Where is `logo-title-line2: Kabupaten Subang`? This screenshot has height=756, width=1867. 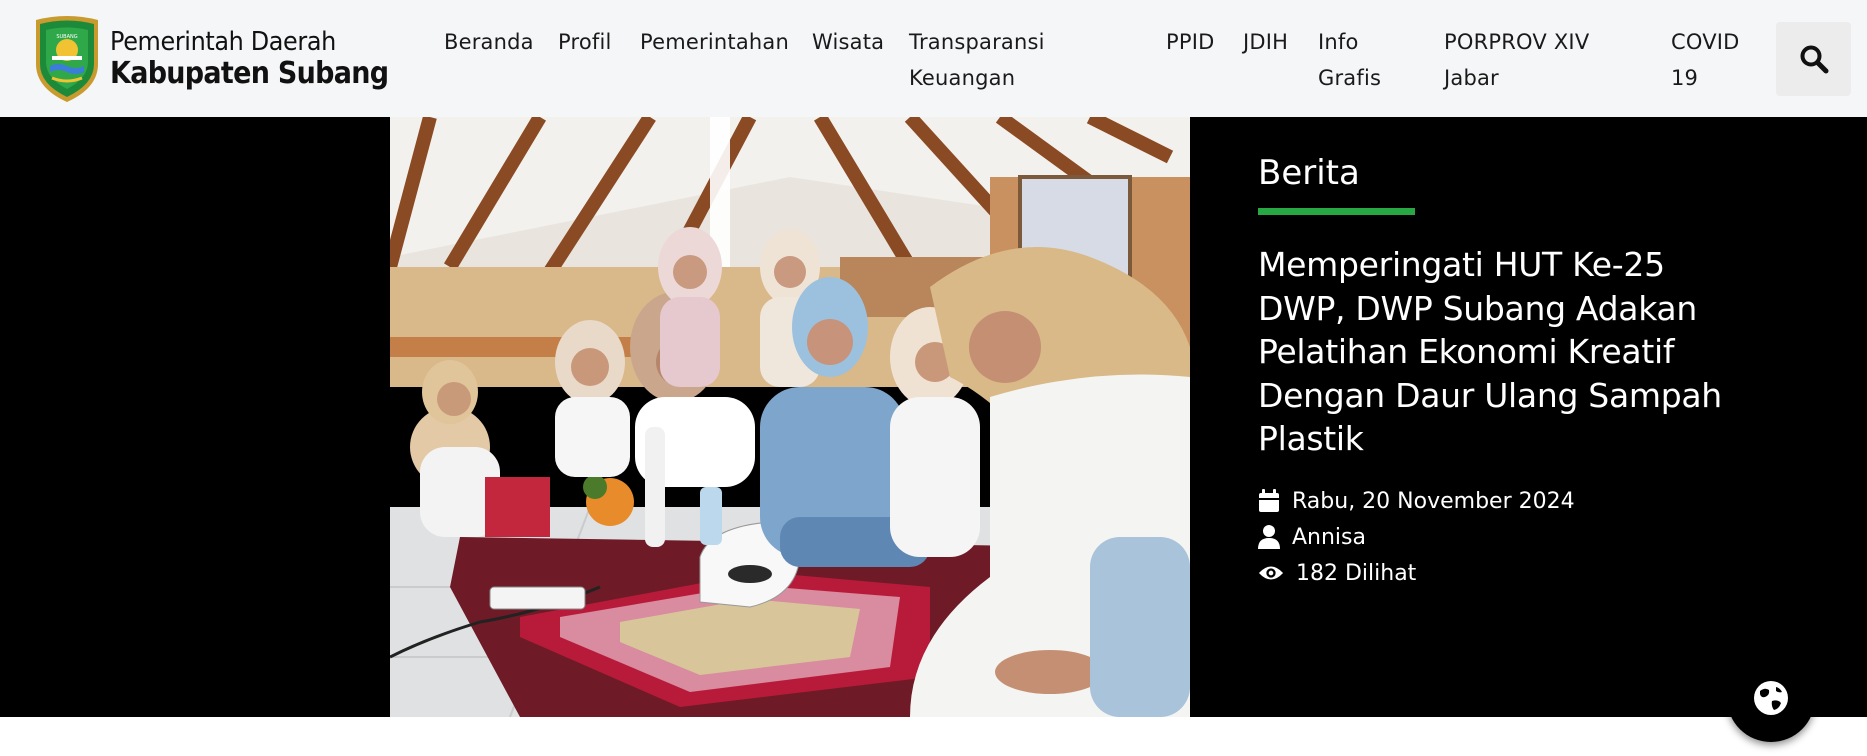
logo-title-line2: Kabupaten Subang is located at coordinates (249, 73).